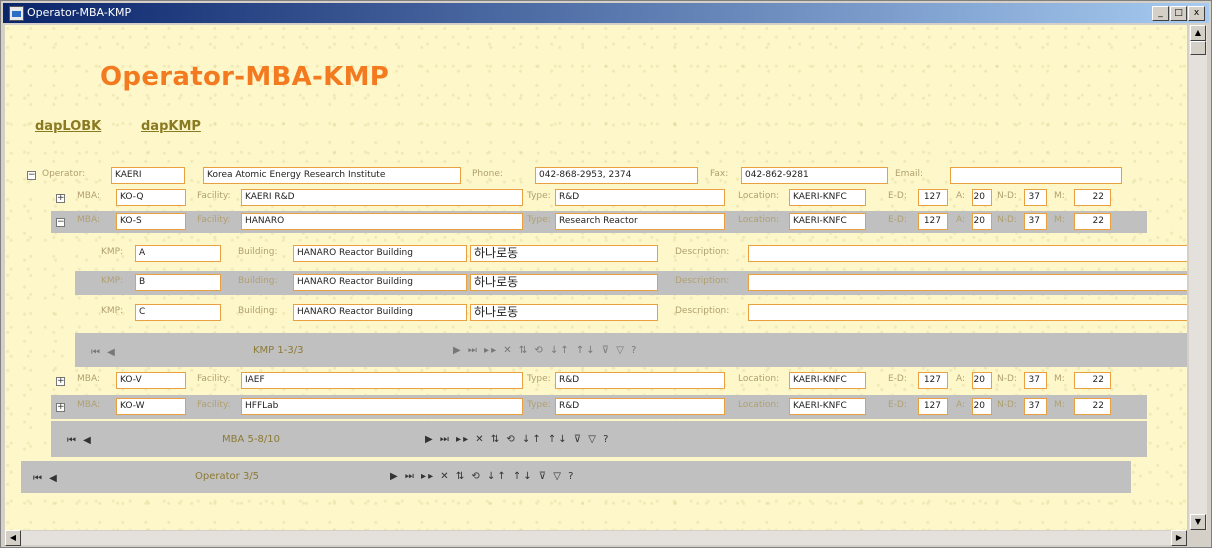  What do you see at coordinates (1196, 13) in the screenshot?
I see `close-button: x` at bounding box center [1196, 13].